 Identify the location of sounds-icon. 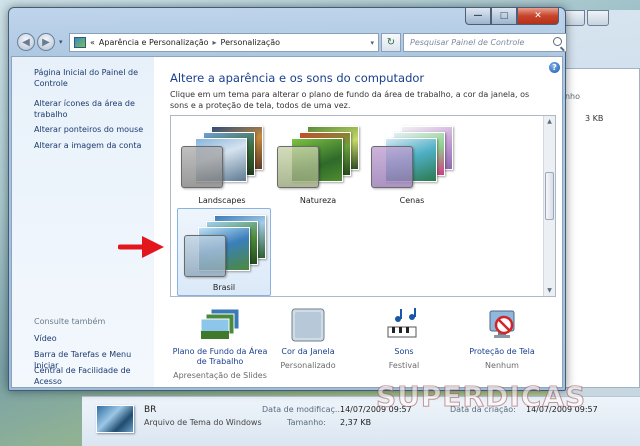
(404, 325).